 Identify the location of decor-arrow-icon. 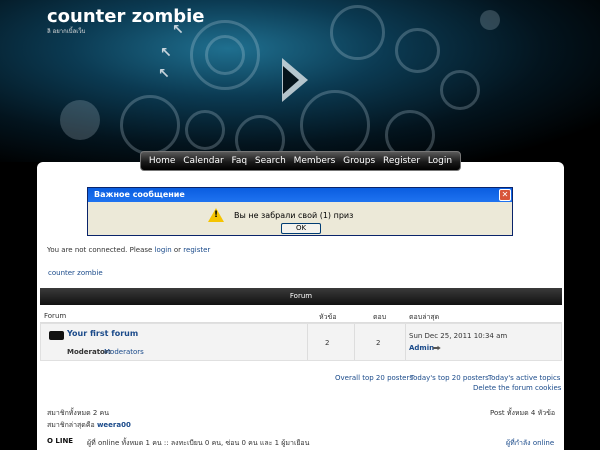
(291, 80).